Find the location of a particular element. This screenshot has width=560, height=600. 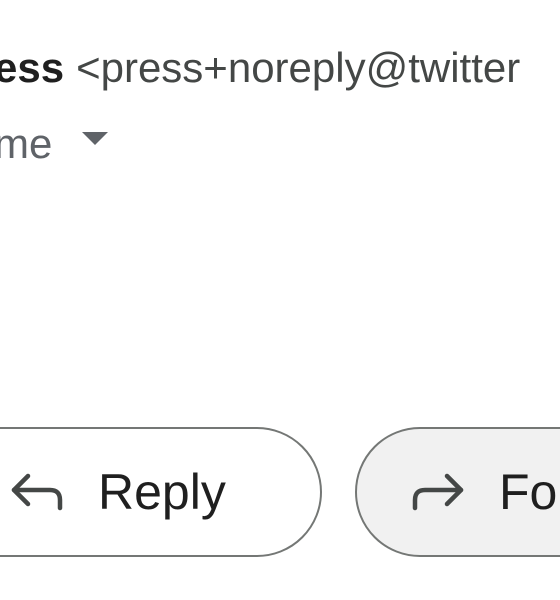

reply-button: Reply is located at coordinates (161, 492).